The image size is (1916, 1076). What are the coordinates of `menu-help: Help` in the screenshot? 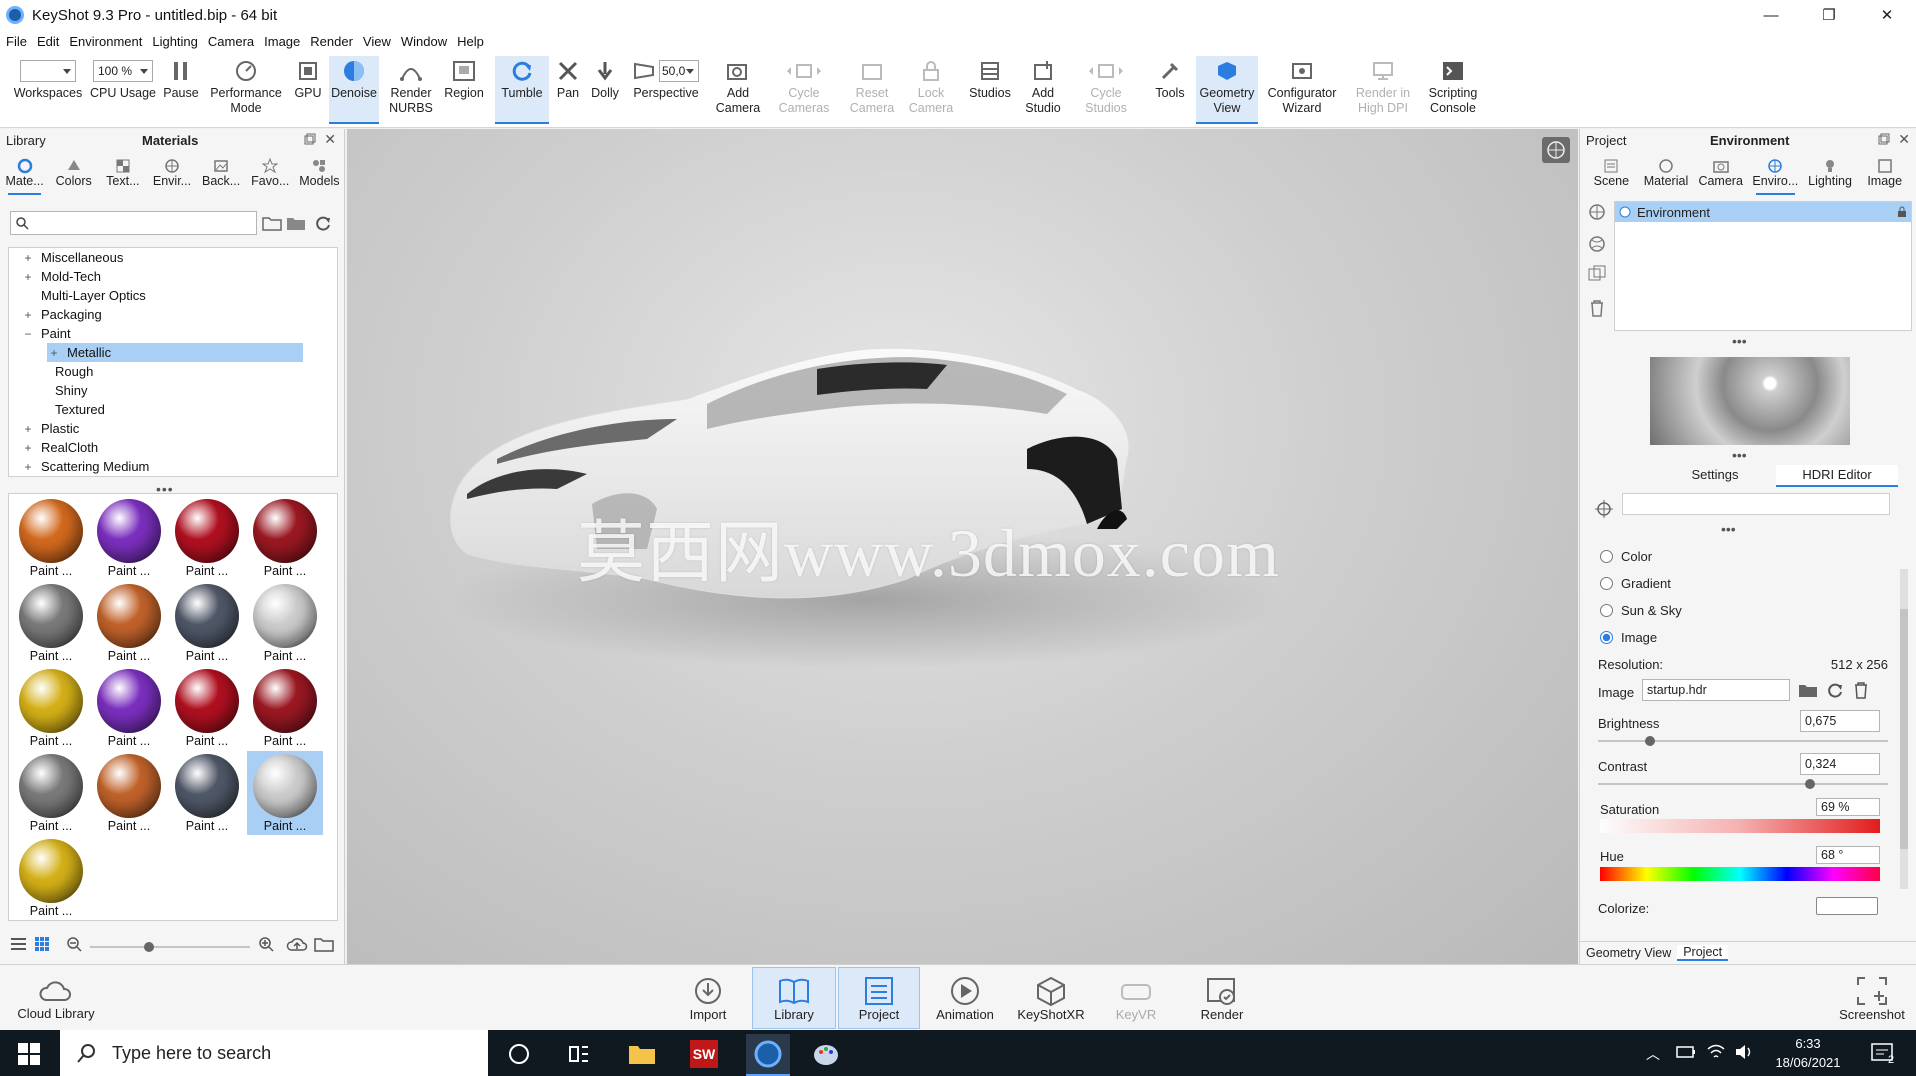 It's located at (470, 41).